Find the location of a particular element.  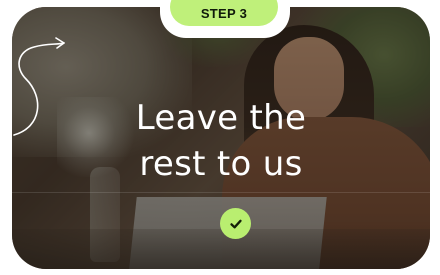

step-badge: STEP 3 is located at coordinates (224, 13).